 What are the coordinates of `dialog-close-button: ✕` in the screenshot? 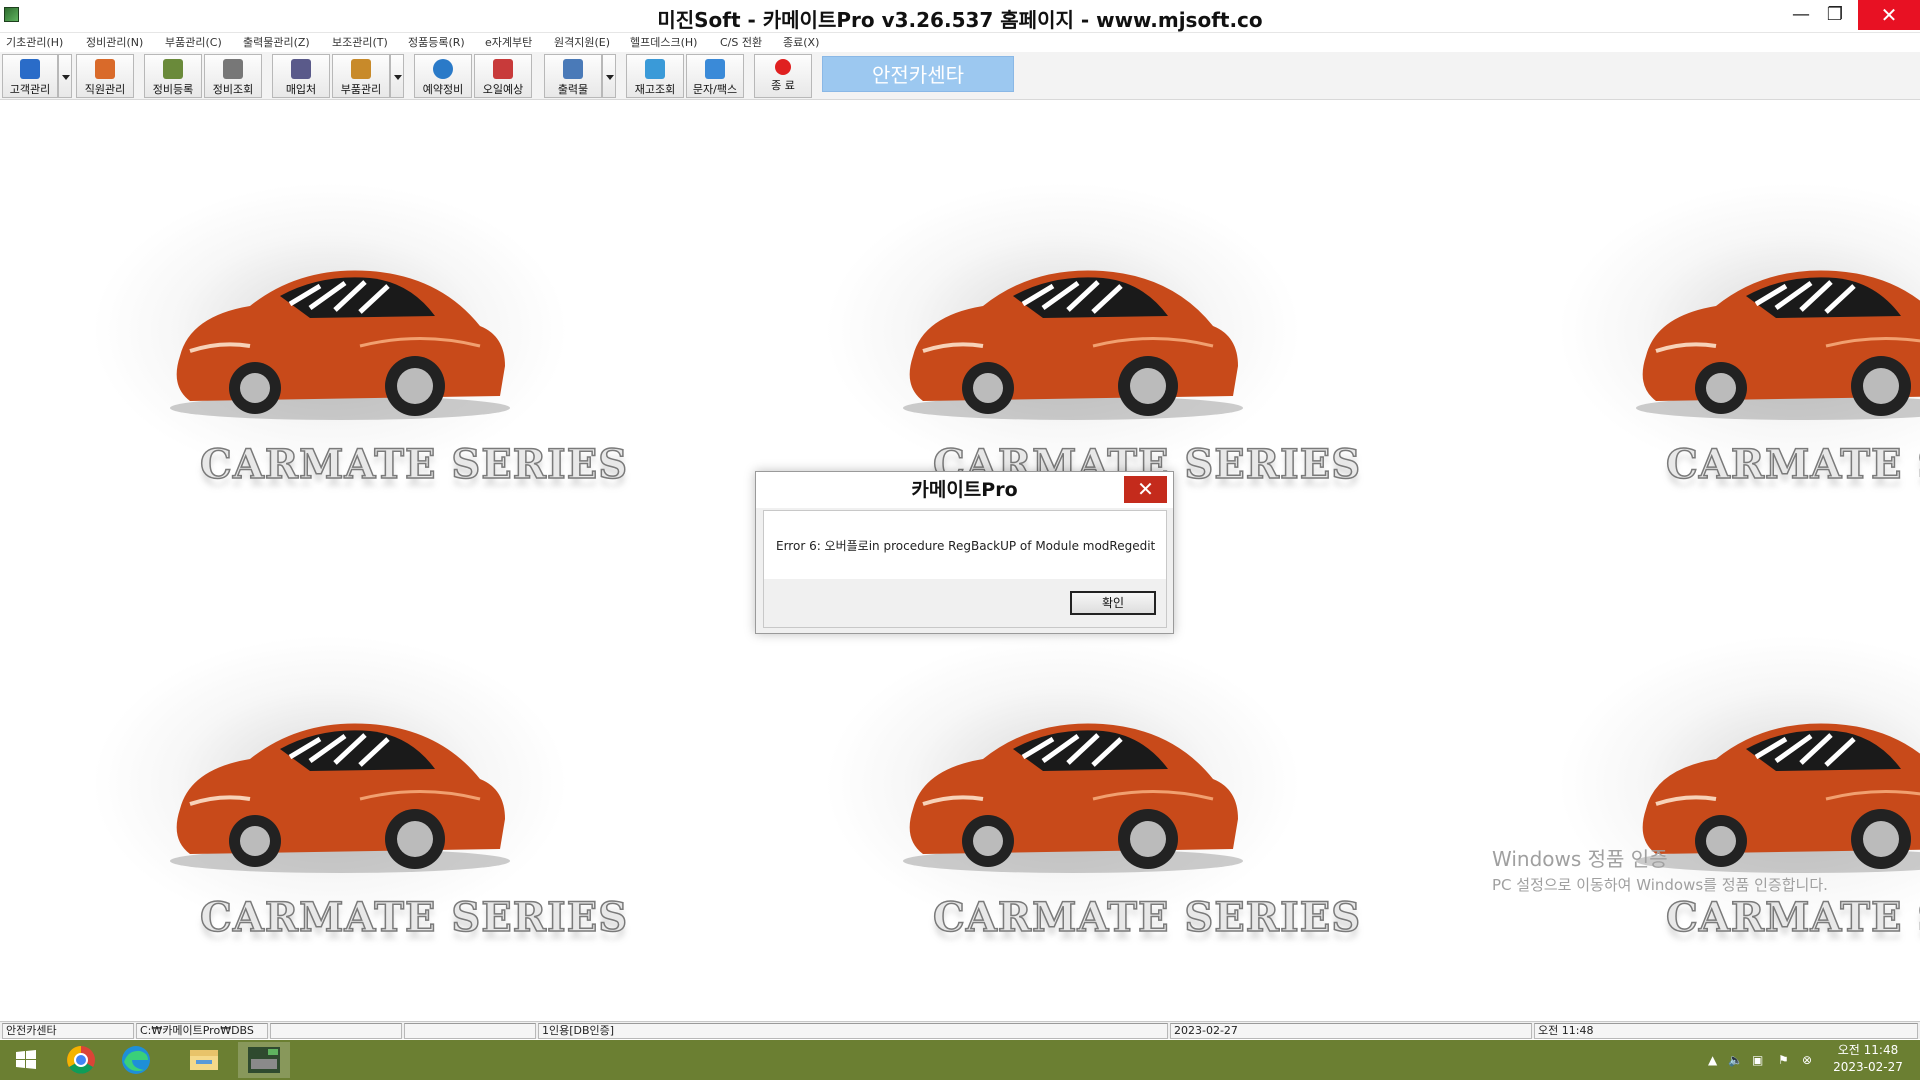 It's located at (1145, 489).